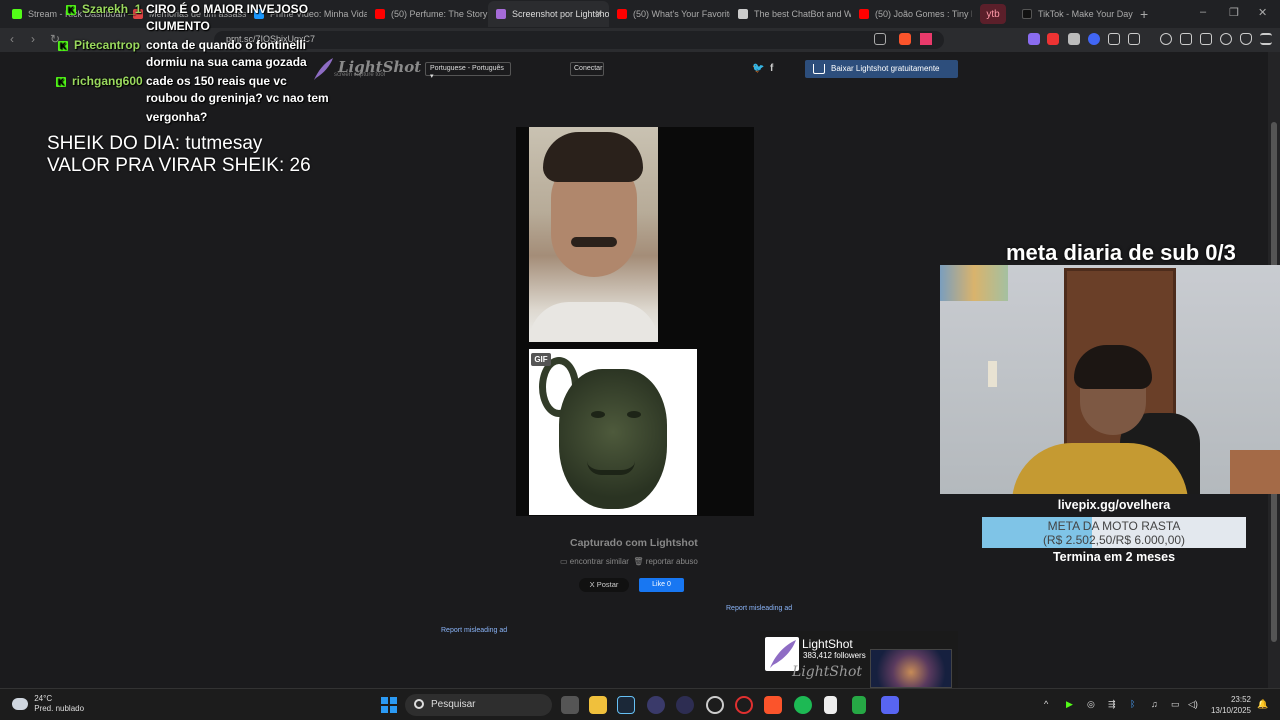 The width and height of the screenshot is (1280, 720). I want to click on network-icon: ▭, so click(1175, 704).